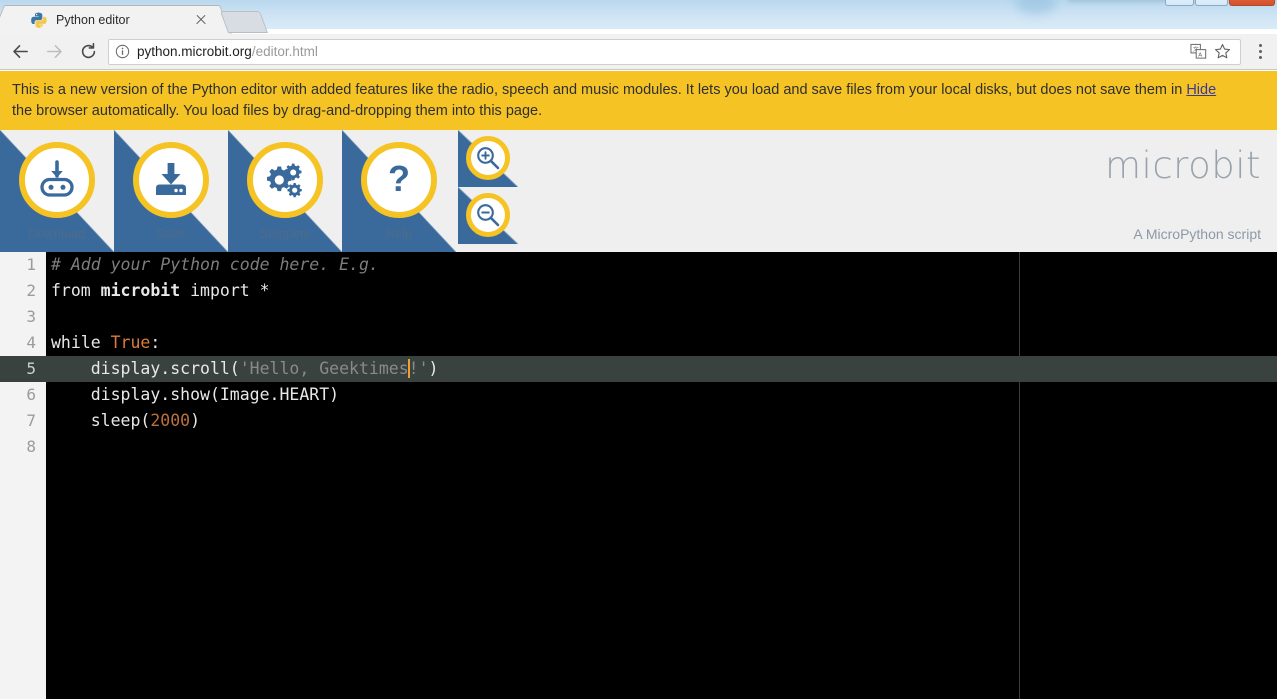 Image resolution: width=1277 pixels, height=699 pixels. What do you see at coordinates (661, 343) in the screenshot?
I see `code-line-4: while True:` at bounding box center [661, 343].